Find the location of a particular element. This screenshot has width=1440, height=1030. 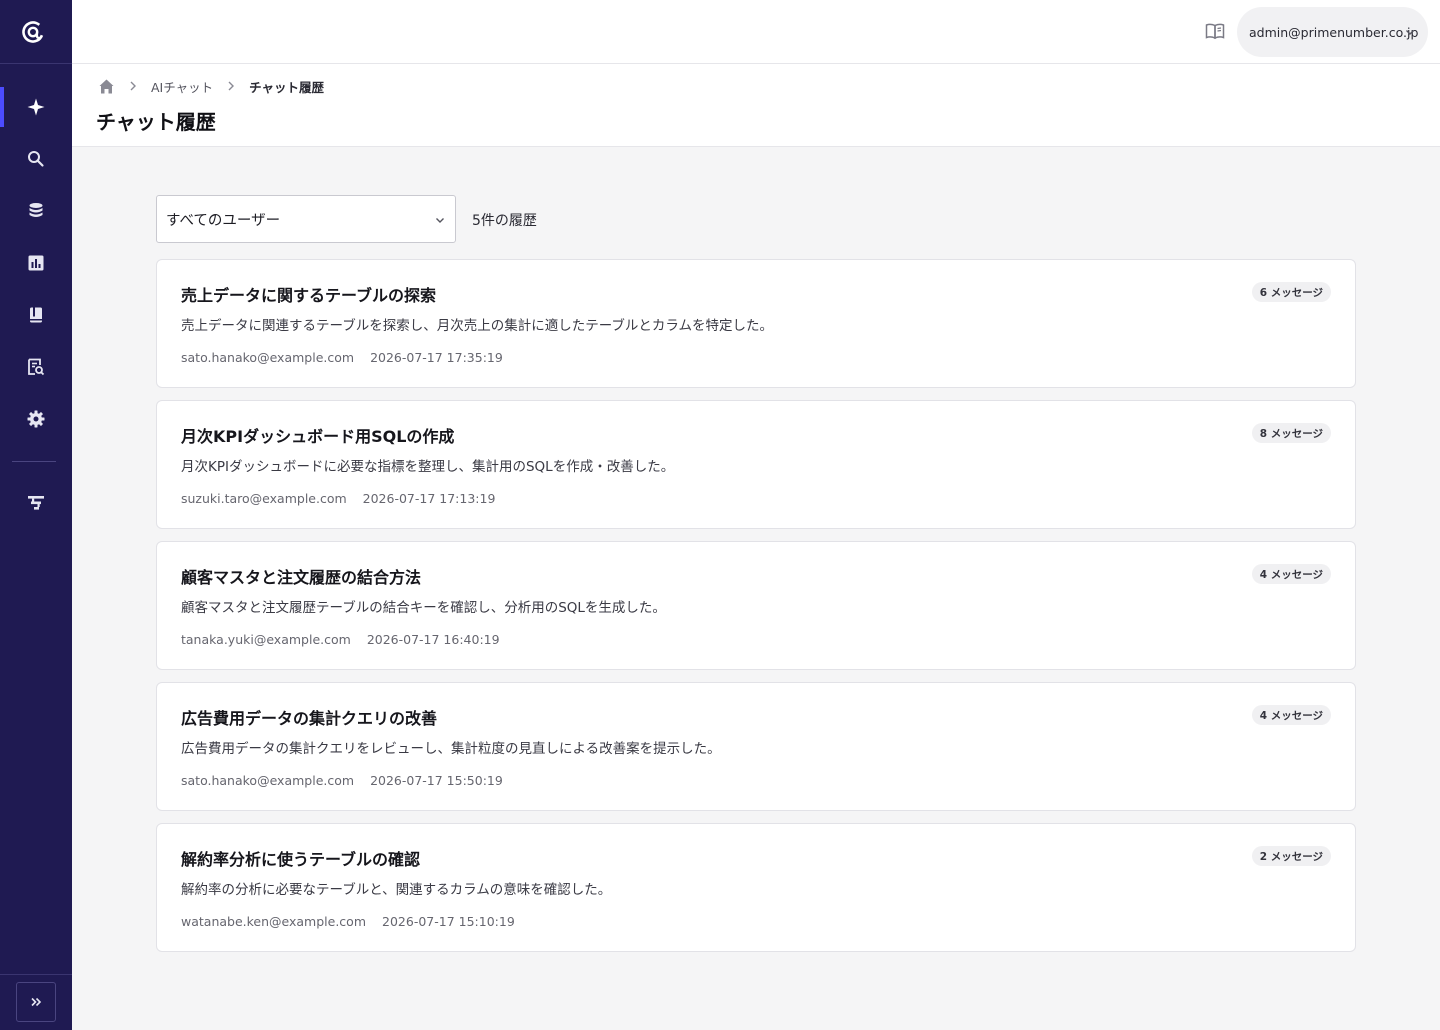

sidebar-item-catalog is located at coordinates (36, 315).